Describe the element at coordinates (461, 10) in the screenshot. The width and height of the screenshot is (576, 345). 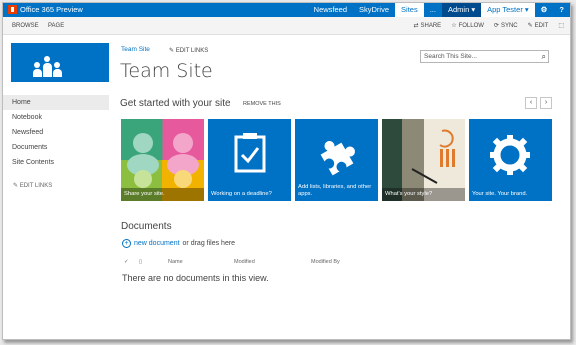
I see `nav-admin: Admin ▾` at that location.